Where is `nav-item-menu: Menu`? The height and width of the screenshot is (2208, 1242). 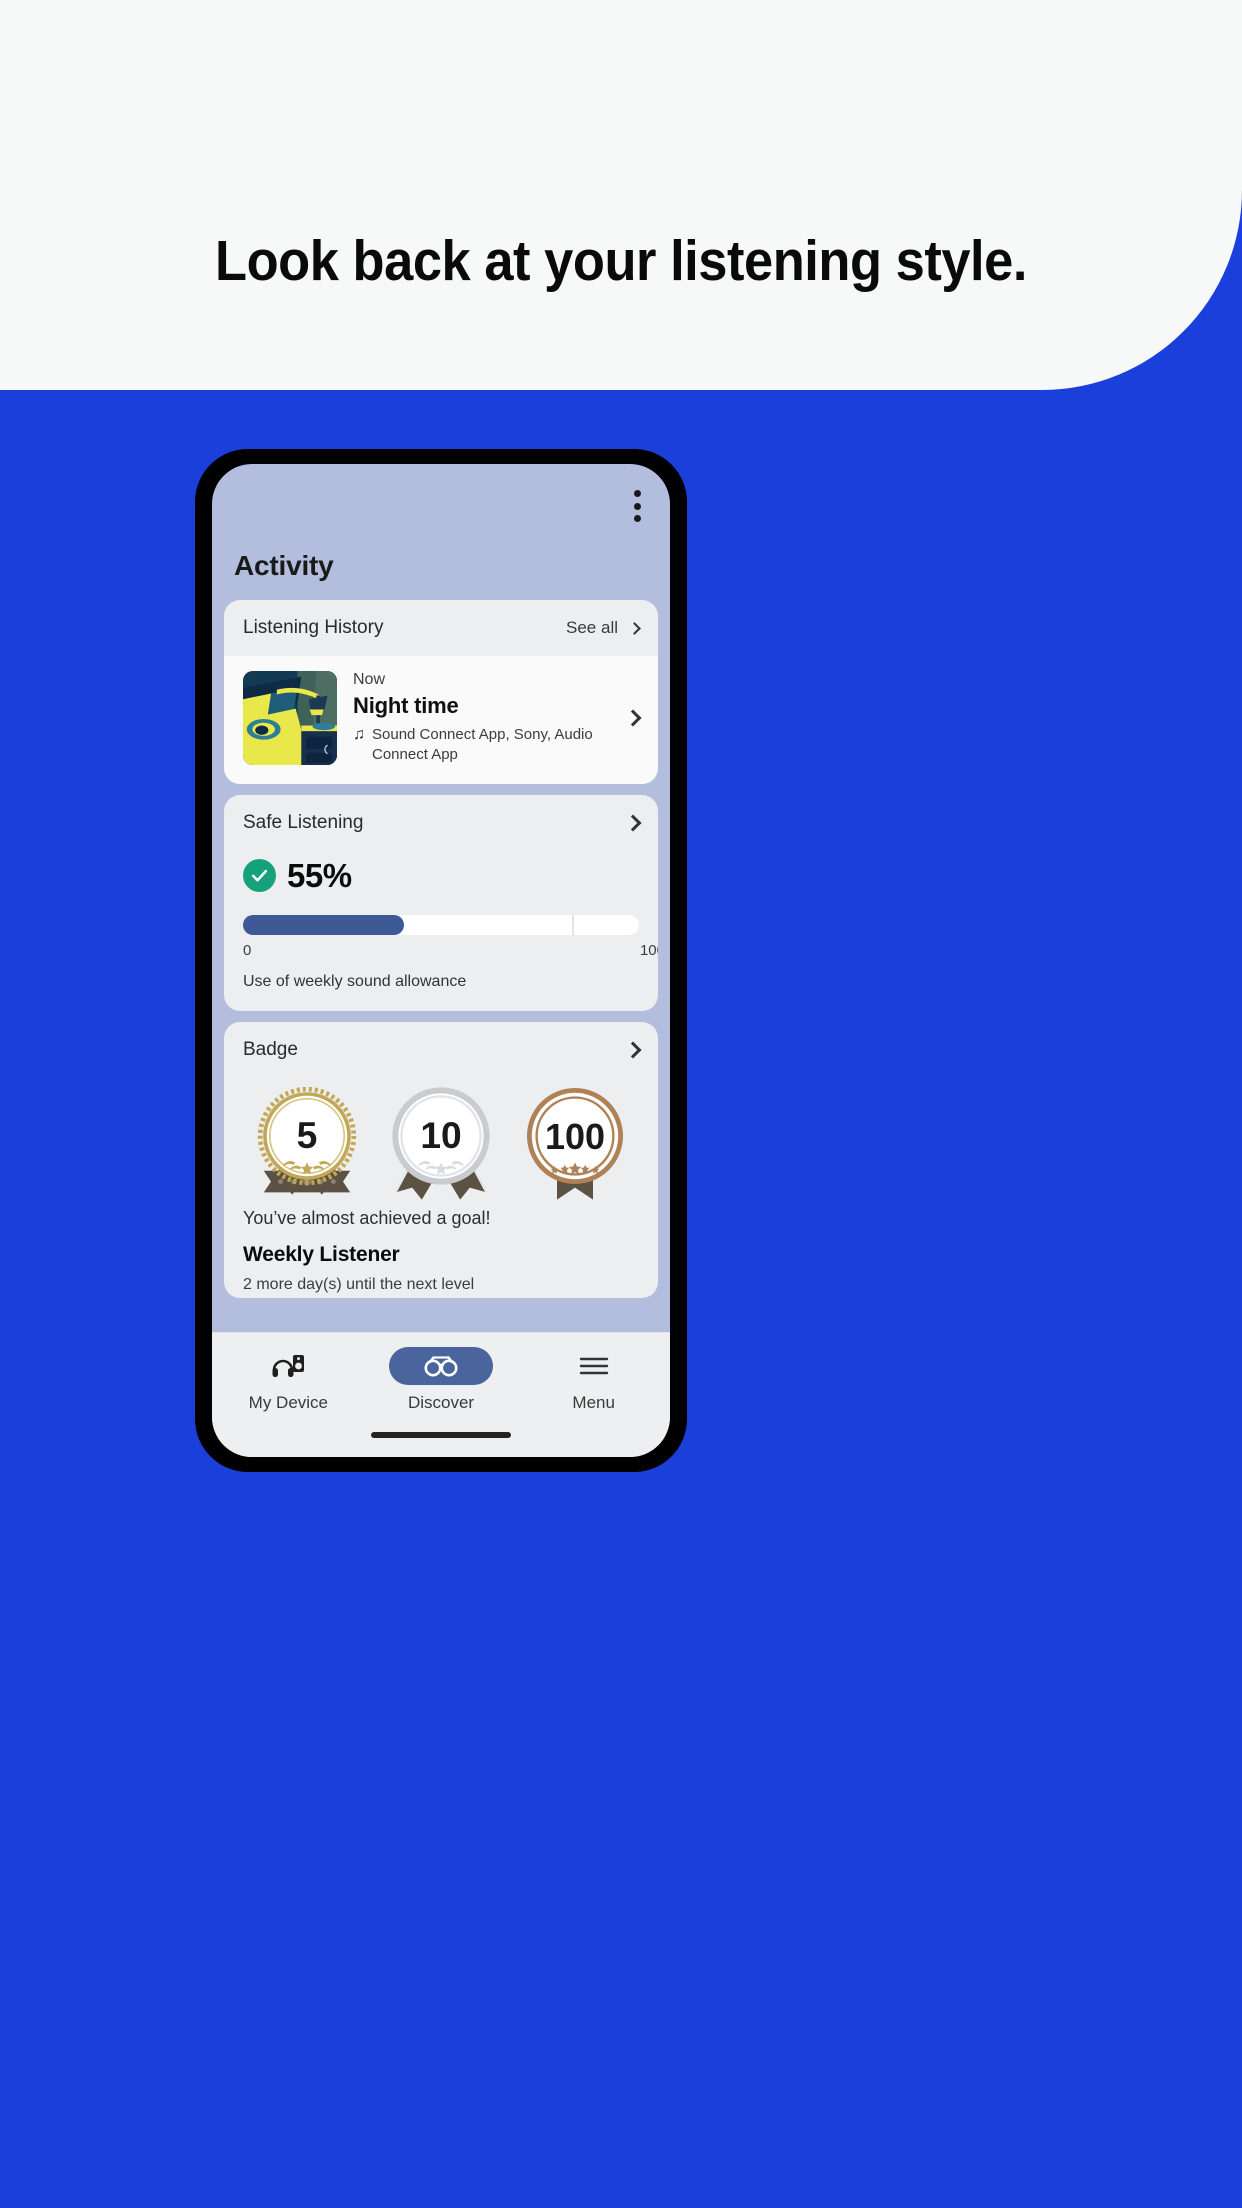
nav-item-menu: Menu is located at coordinates (593, 1380).